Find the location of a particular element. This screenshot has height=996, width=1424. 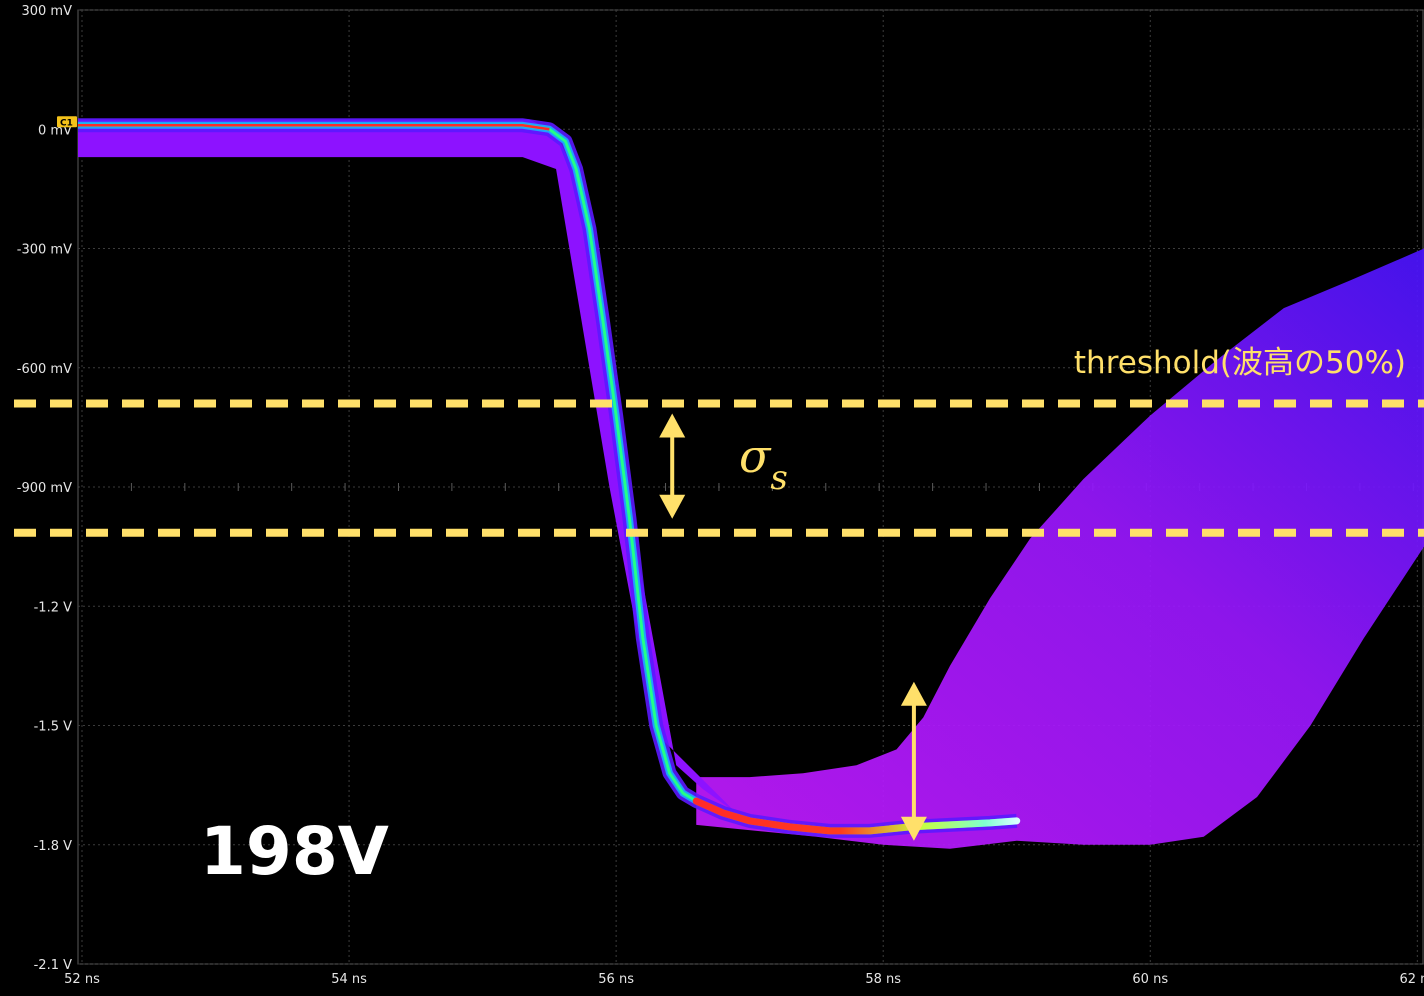

x-tick-label: 56 ns is located at coordinates (616, 979).